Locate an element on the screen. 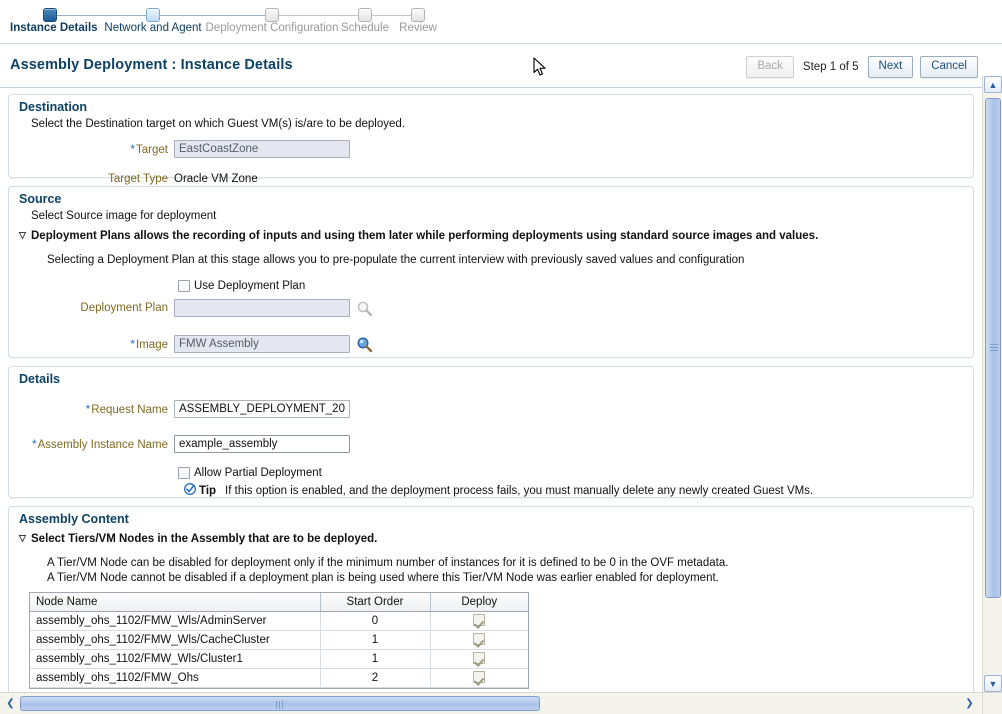  table-row: assembly_ohs_1102/FMW_Wls/Cluster1 1 is located at coordinates (279, 659).